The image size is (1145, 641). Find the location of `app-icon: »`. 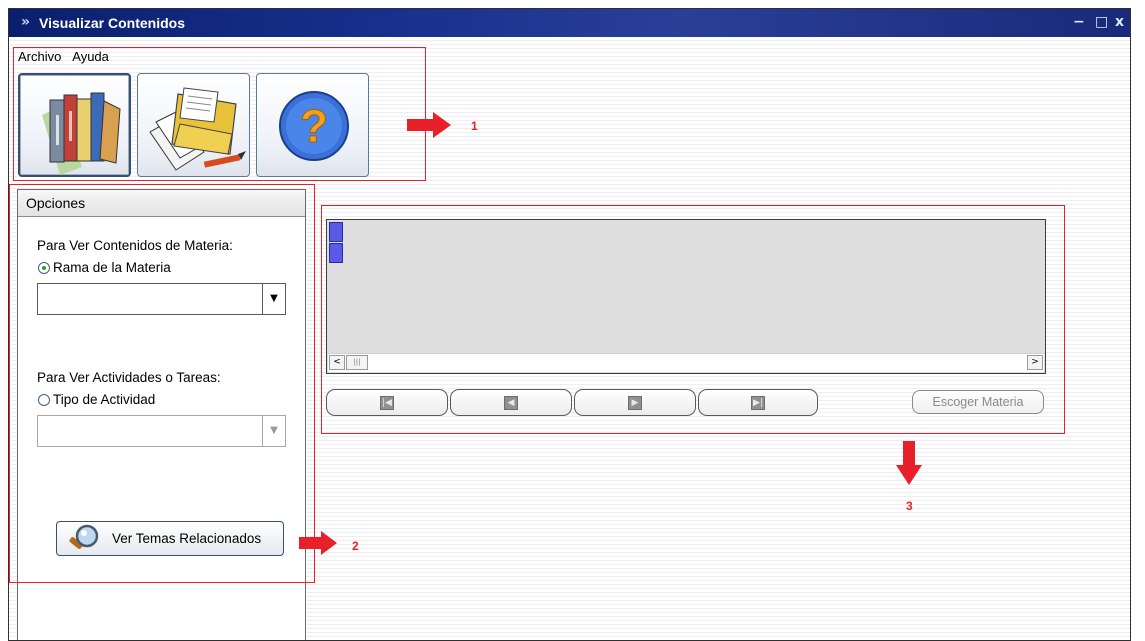

app-icon: » is located at coordinates (25, 22).